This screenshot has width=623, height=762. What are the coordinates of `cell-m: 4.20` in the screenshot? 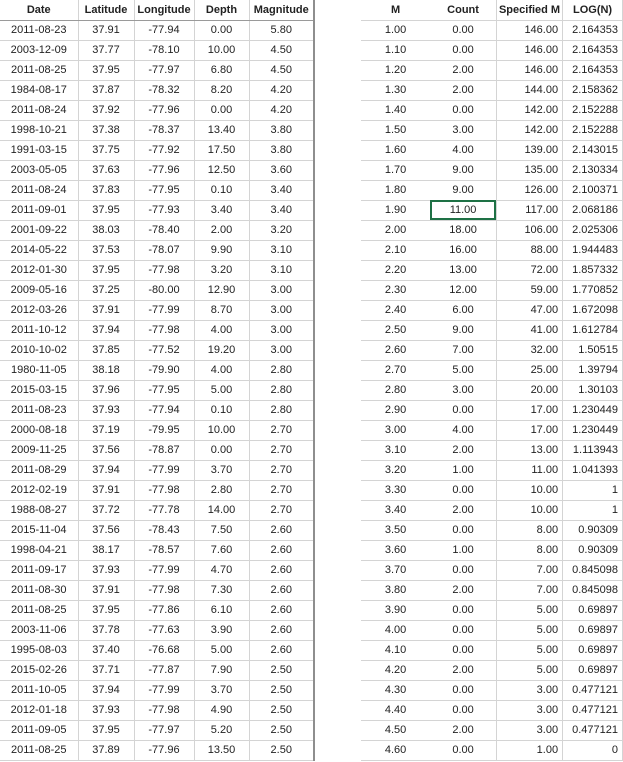 It's located at (396, 670).